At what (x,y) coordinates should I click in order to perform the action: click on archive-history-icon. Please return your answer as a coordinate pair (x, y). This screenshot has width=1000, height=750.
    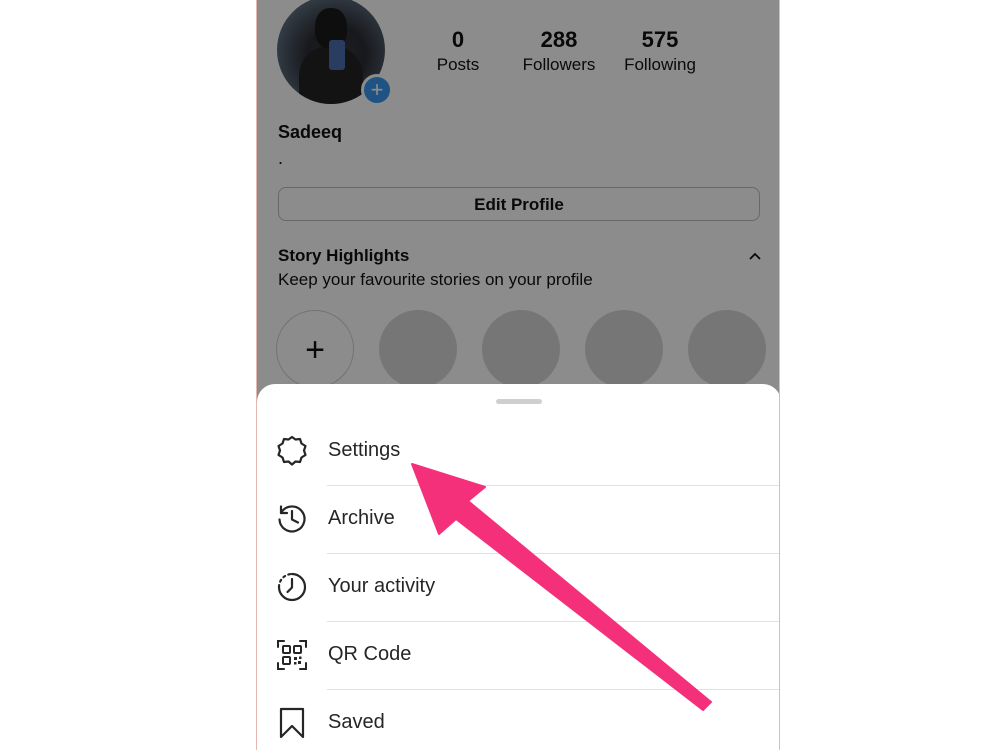
    Looking at the image, I should click on (292, 519).